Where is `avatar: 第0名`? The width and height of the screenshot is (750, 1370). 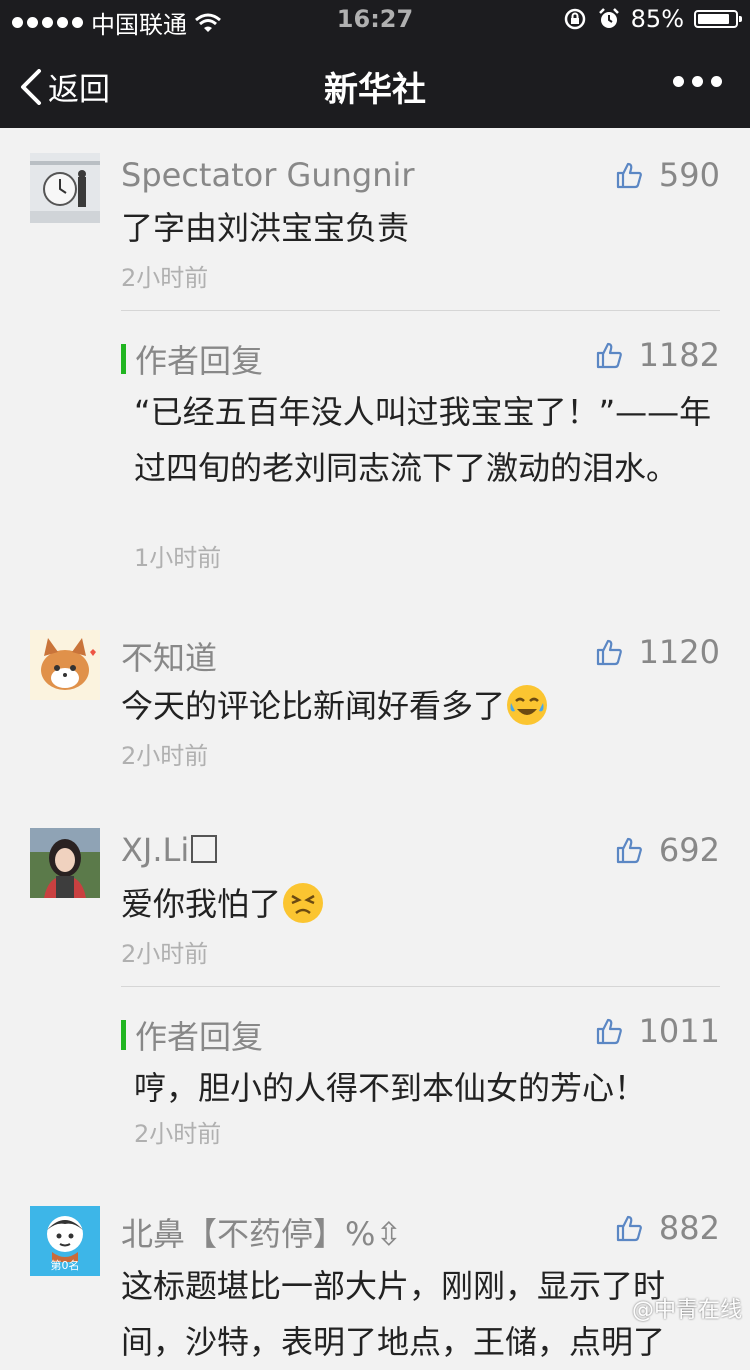
avatar: 第0名 is located at coordinates (65, 1241).